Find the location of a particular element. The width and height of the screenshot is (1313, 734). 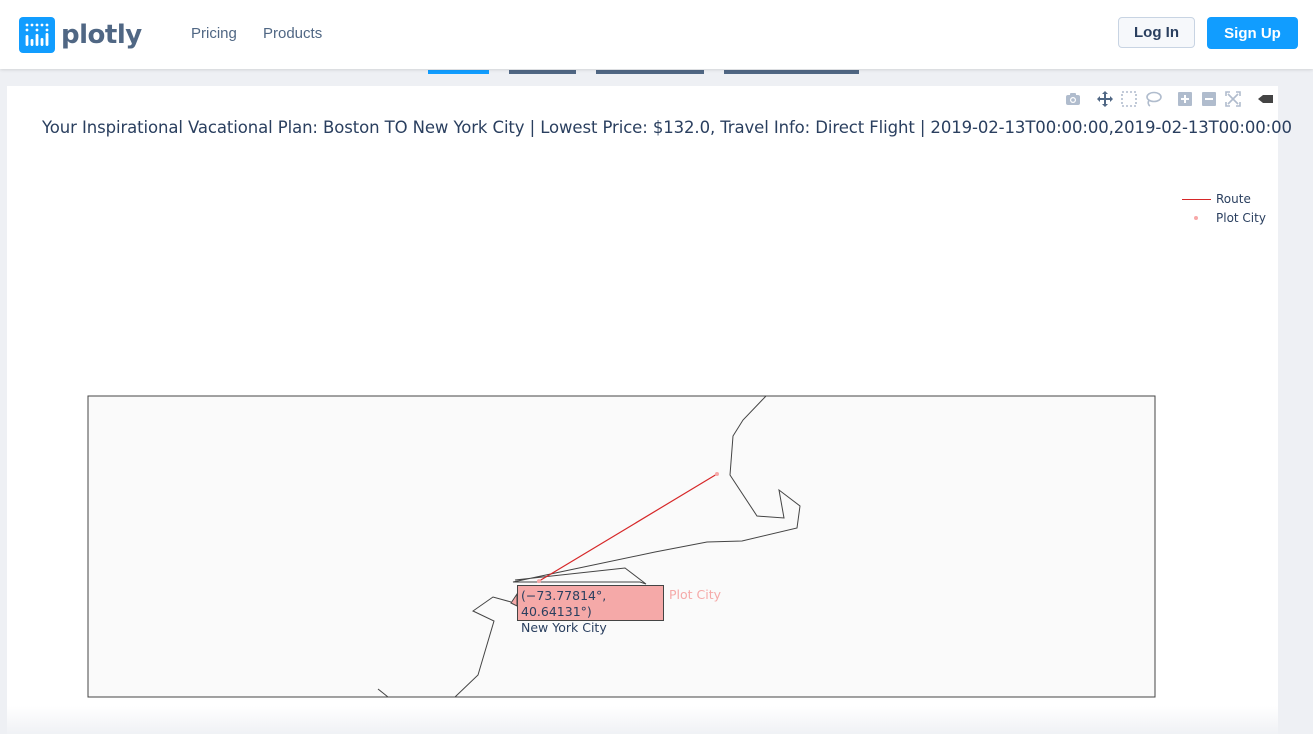

autoscale-icon is located at coordinates (1233, 99).